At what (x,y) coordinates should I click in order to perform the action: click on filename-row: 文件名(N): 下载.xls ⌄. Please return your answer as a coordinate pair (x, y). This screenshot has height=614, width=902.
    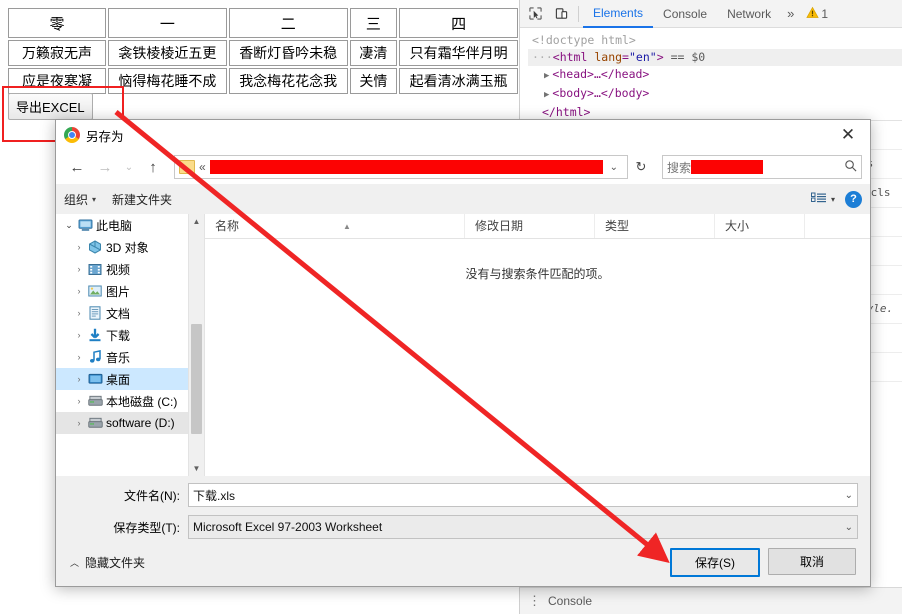
    Looking at the image, I should click on (463, 495).